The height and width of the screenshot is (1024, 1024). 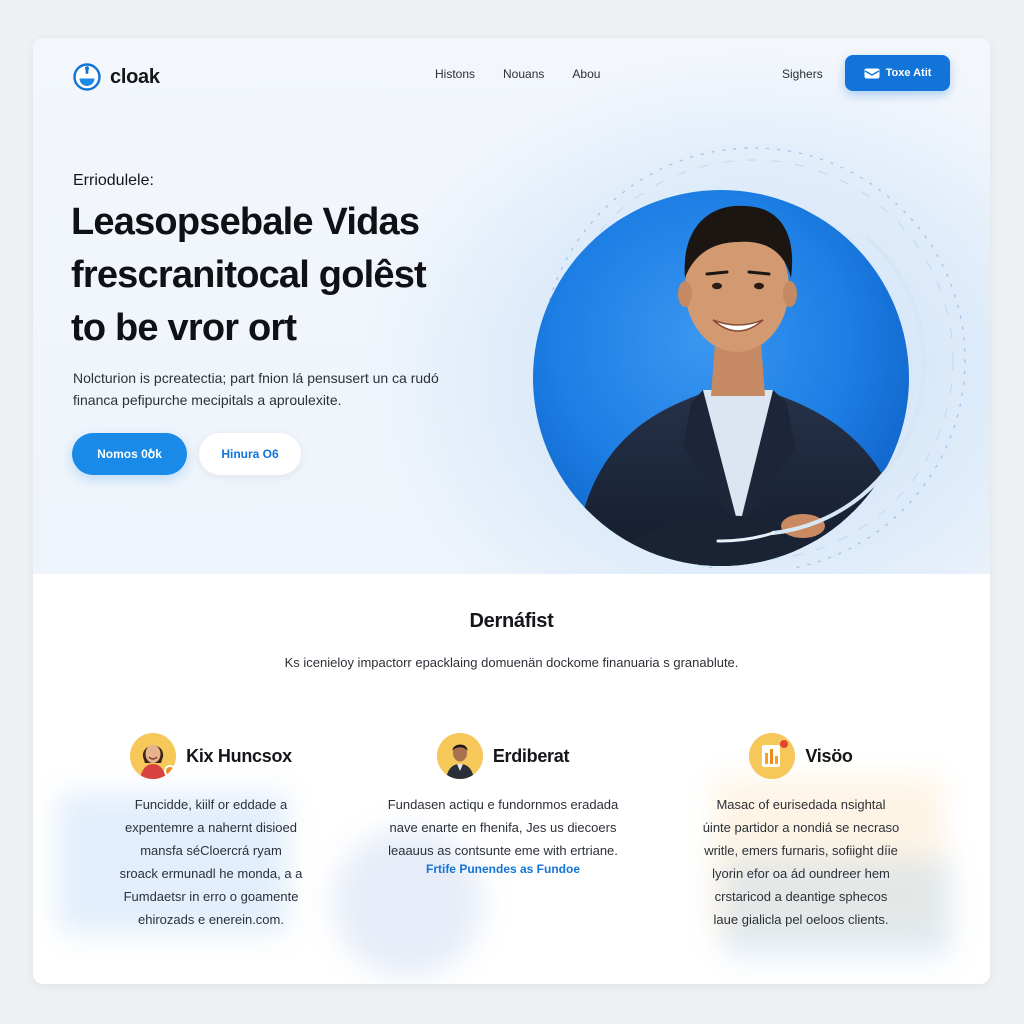 I want to click on feature-body-line: lyorin efor oa ád oundreer hem, so click(x=801, y=873).